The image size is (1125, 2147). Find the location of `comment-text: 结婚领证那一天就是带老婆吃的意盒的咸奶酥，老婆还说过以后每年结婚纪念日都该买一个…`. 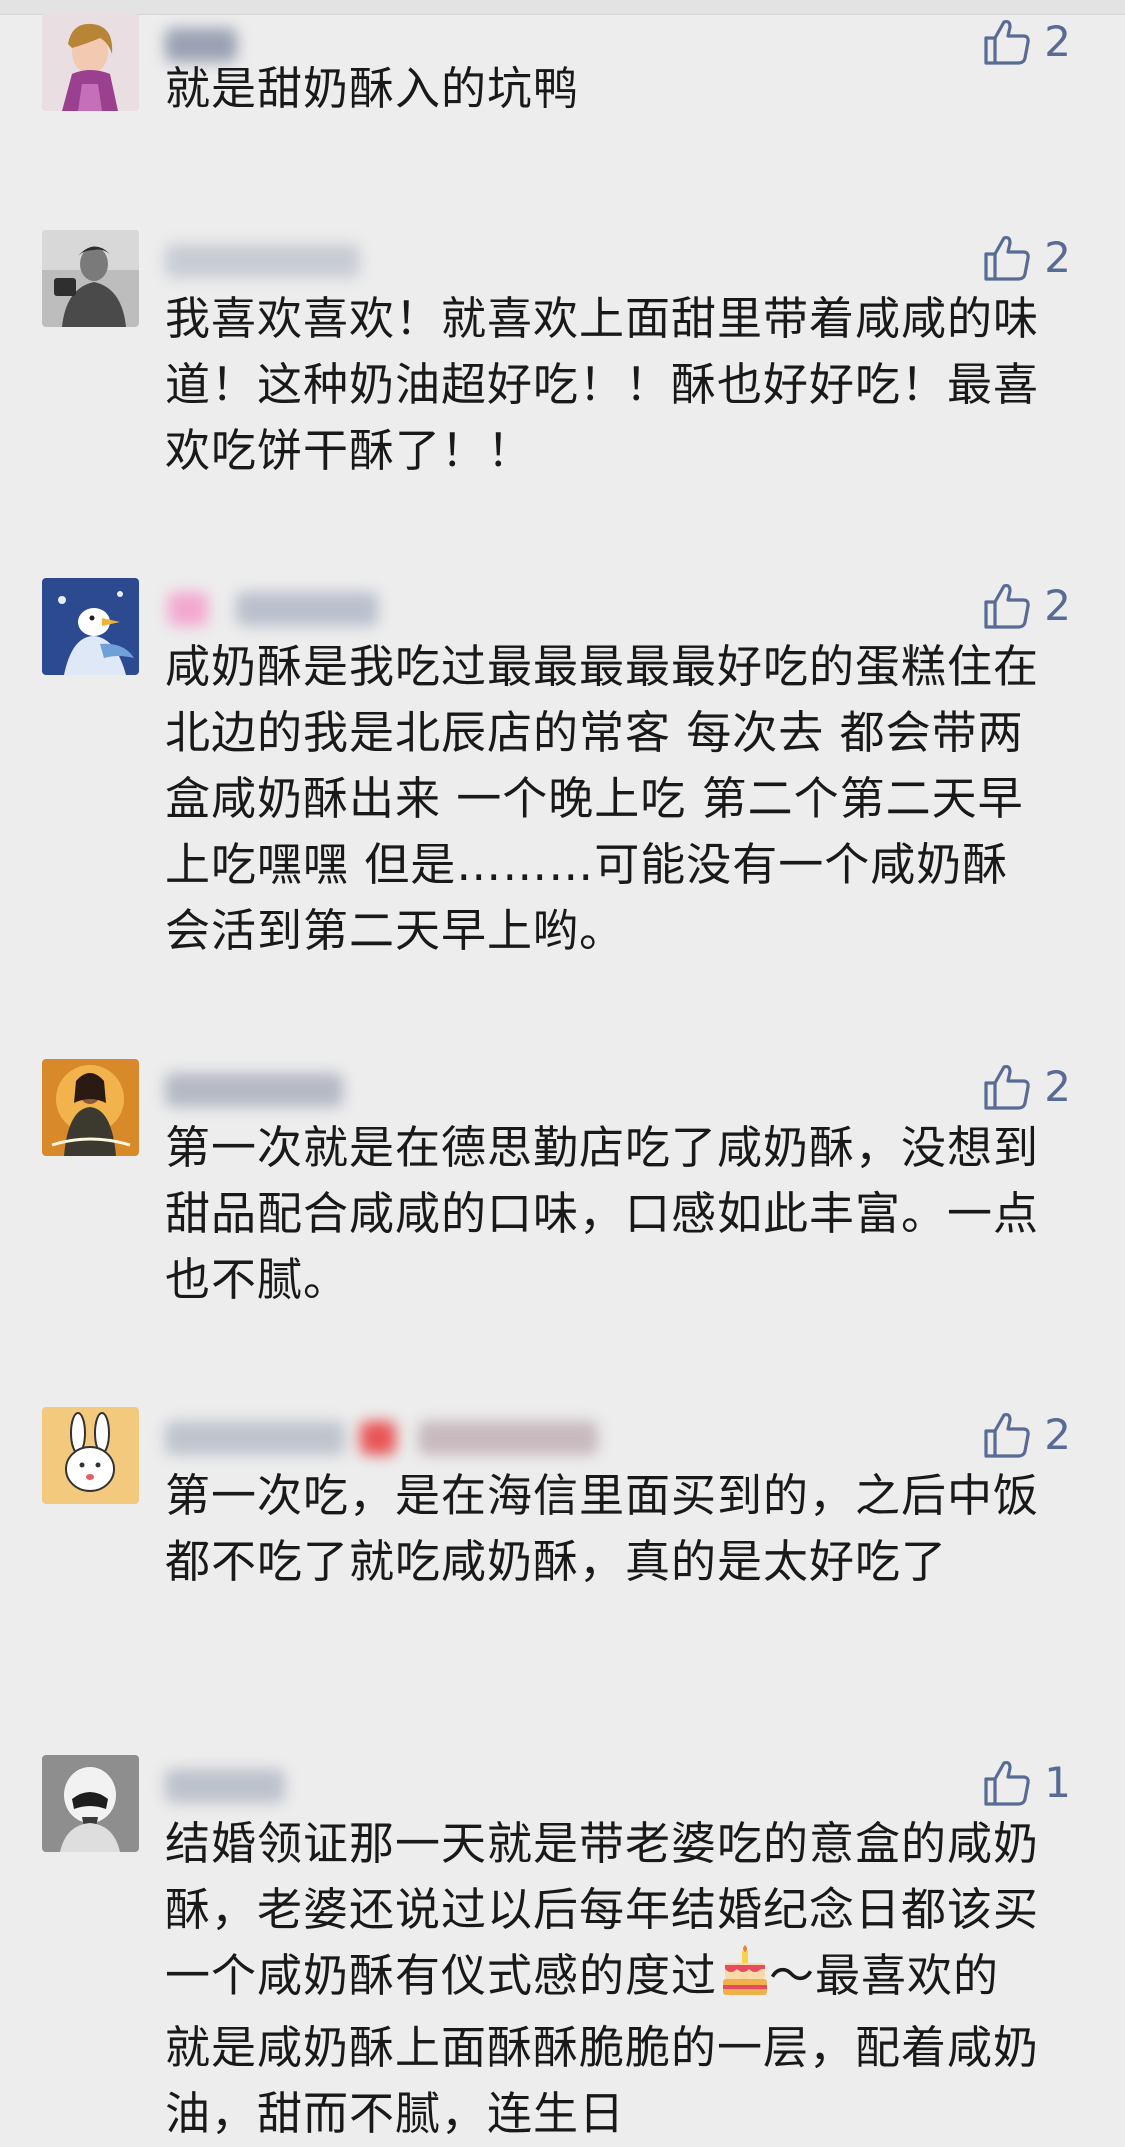

comment-text: 结婚领证那一天就是带老婆吃的意盒的咸奶酥，老婆还说过以后每年结婚纪念日都该买一个… is located at coordinates (605, 1979).